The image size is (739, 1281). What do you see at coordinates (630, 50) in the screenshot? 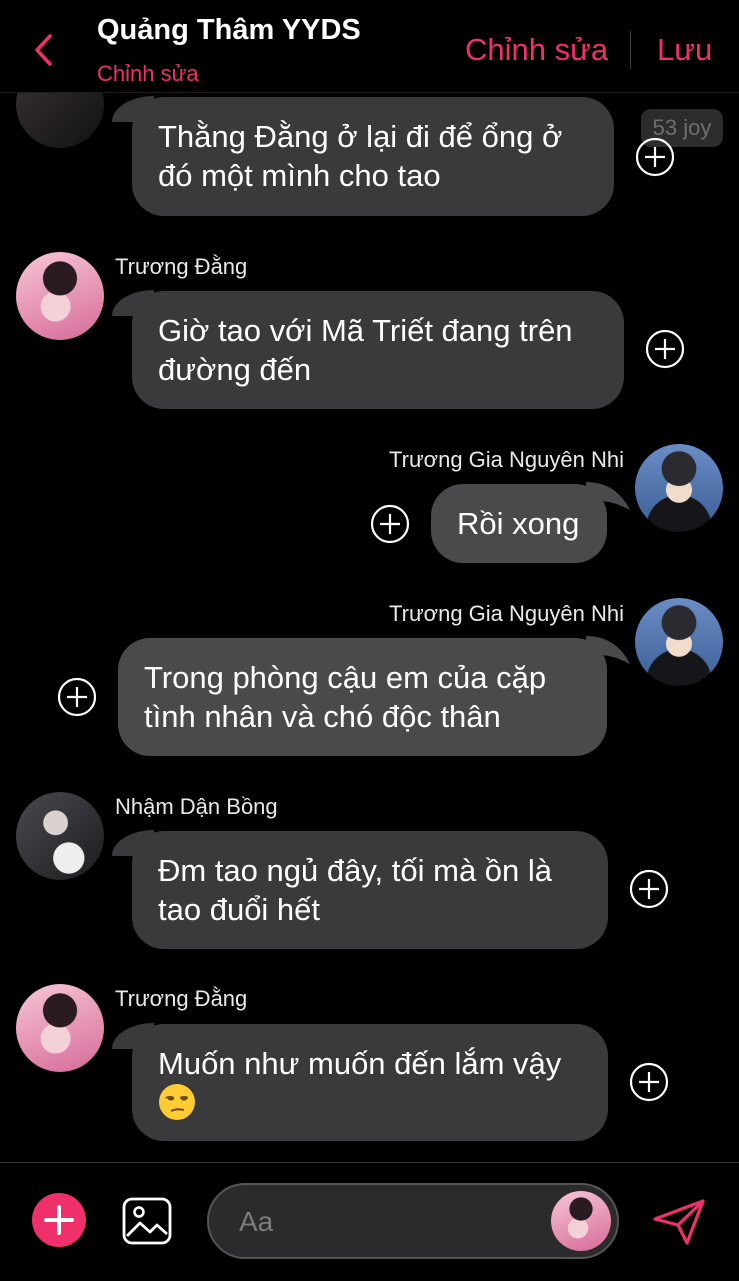
I see `header-divider` at bounding box center [630, 50].